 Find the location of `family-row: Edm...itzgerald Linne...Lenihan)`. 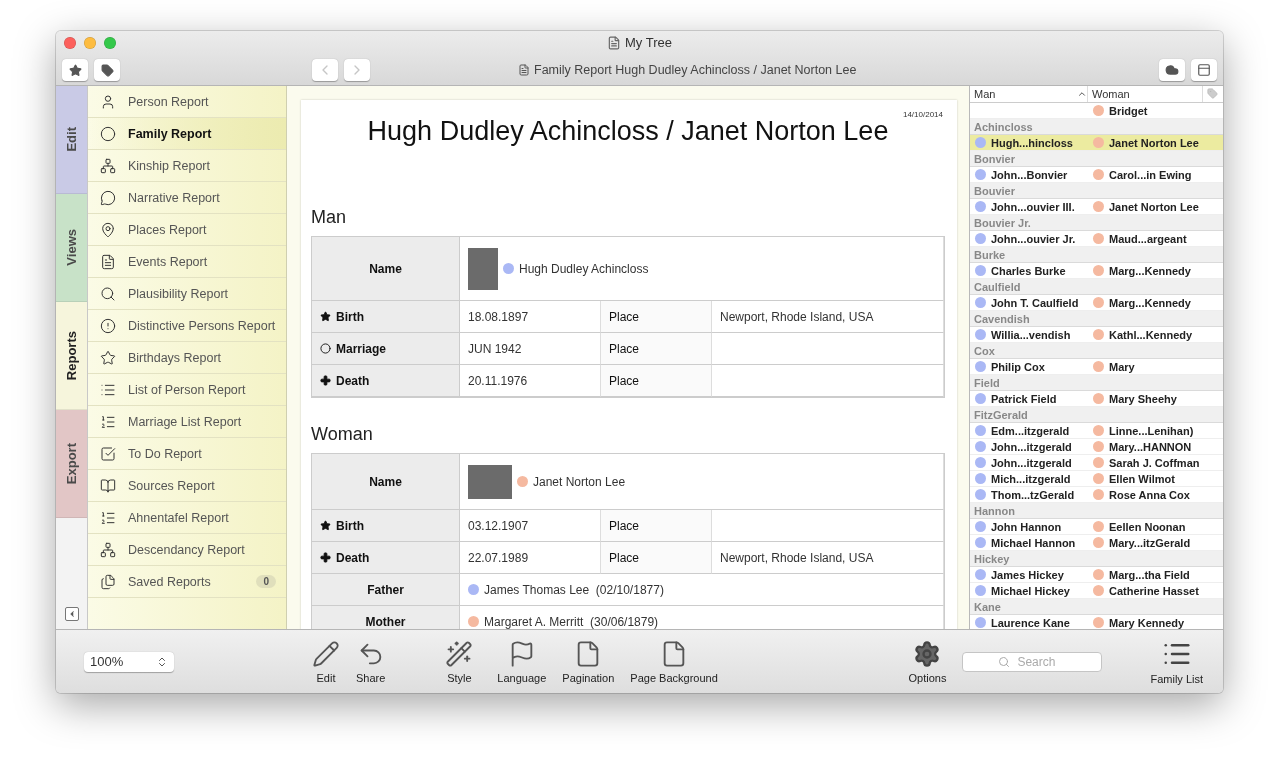

family-row: Edm...itzgerald Linne...Lenihan) is located at coordinates (1096, 431).